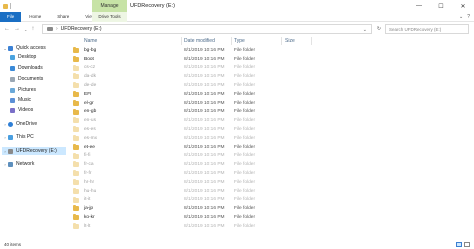 The image size is (474, 249). I want to click on nav-label: This PC, so click(25, 137).